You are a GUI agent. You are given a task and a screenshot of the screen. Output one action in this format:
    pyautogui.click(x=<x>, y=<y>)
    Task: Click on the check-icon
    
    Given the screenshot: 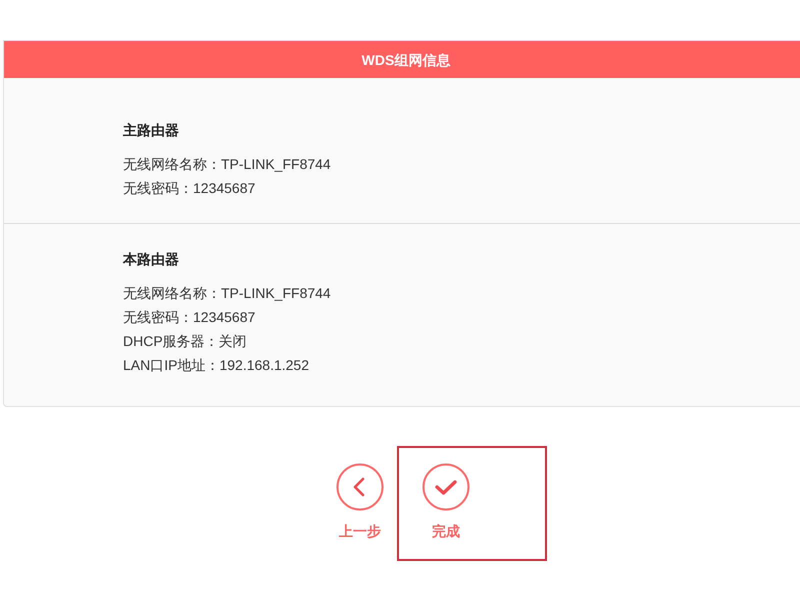 What is the action you would take?
    pyautogui.click(x=446, y=487)
    